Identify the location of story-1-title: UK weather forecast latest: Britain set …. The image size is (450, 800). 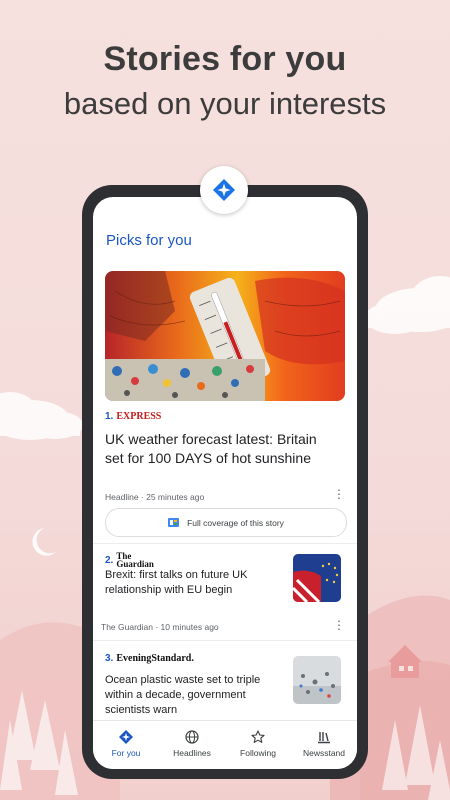
(220, 449).